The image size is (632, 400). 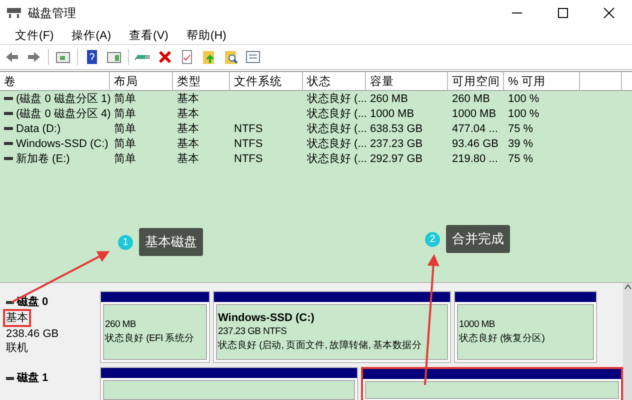 I want to click on partition-size: 237.23 GB NTFS, so click(x=253, y=332).